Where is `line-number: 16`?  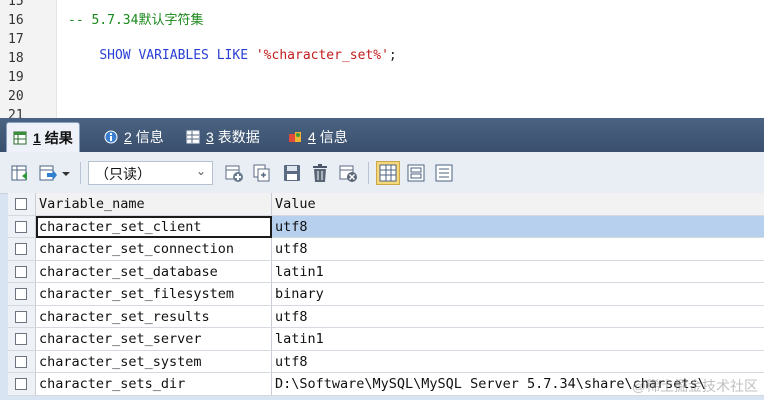 line-number: 16 is located at coordinates (16, 20).